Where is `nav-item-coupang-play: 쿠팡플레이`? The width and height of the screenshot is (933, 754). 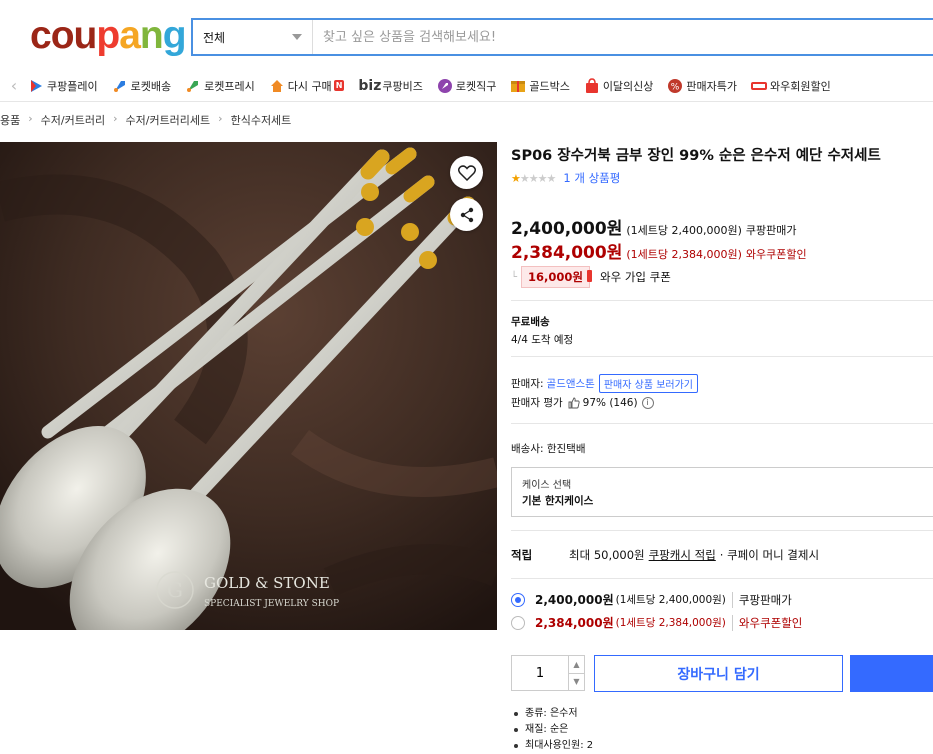
nav-item-coupang-play: 쿠팡플레이 is located at coordinates (63, 86).